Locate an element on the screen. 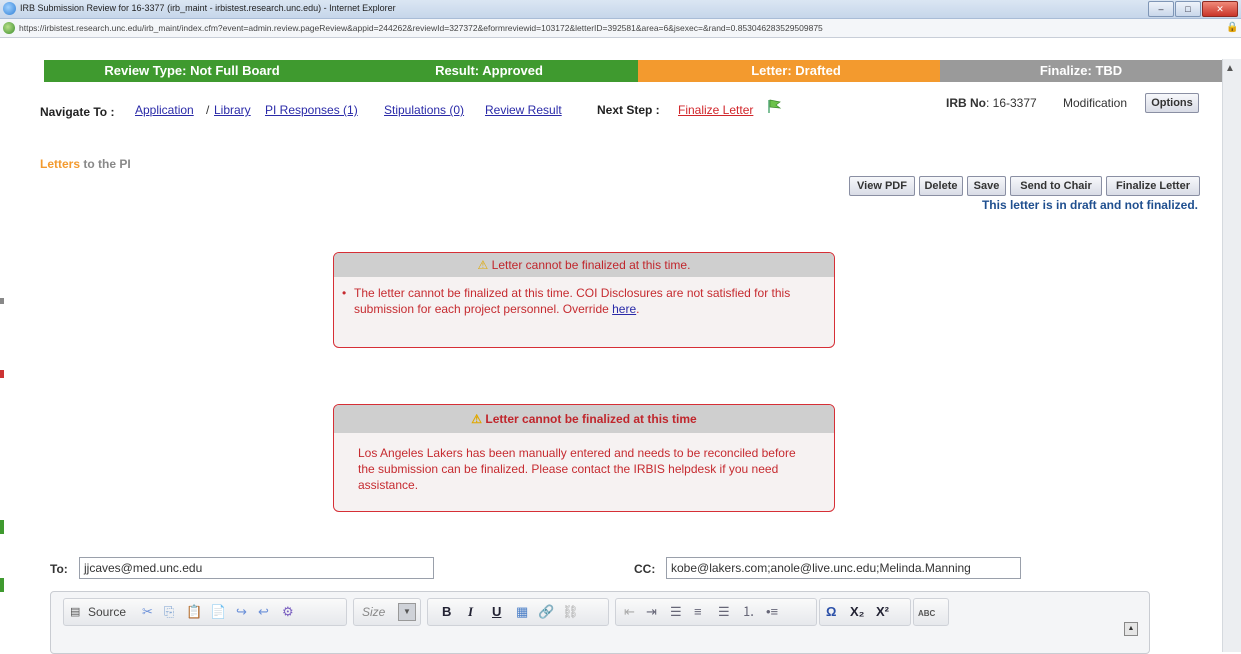  indent-icon: ⇥ is located at coordinates (651, 612).